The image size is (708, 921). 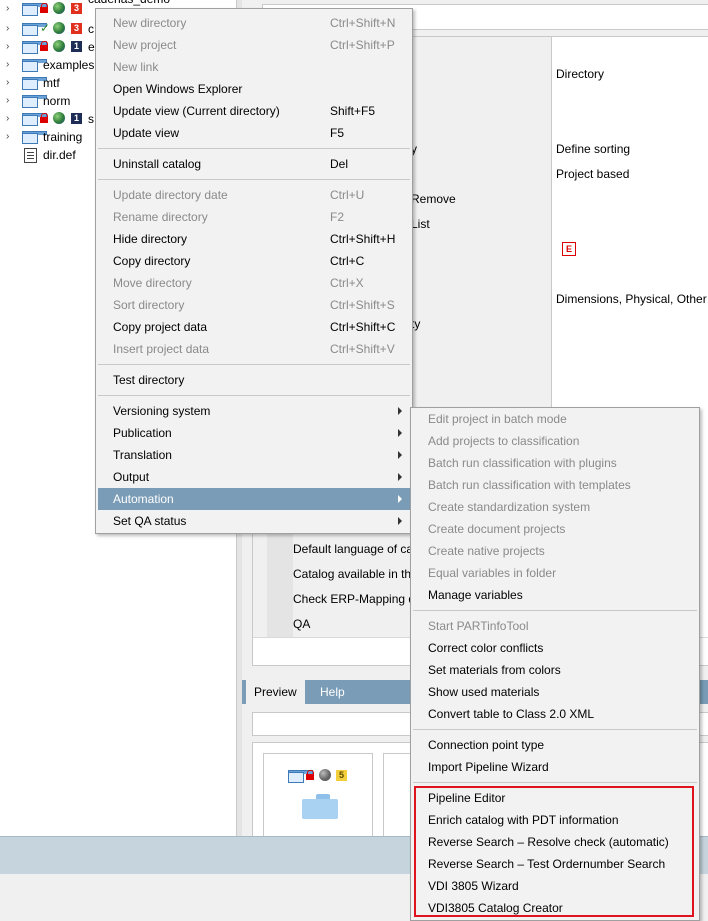 What do you see at coordinates (254, 261) in the screenshot?
I see `menu-item: Copy directory Ctrl+C` at bounding box center [254, 261].